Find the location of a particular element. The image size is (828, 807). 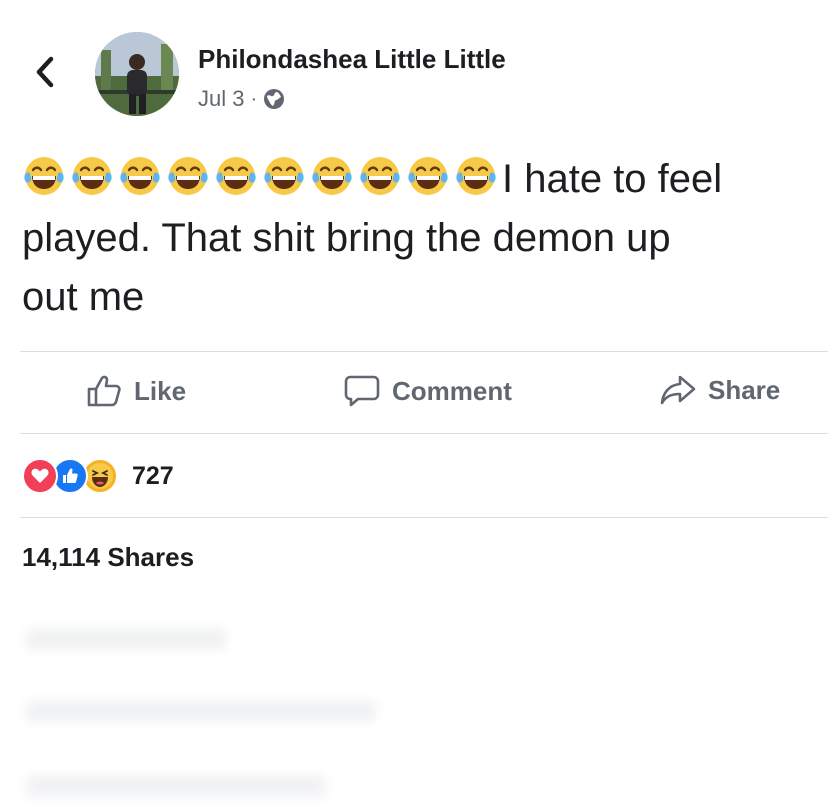

action-bar: Like Comment Share is located at coordinates (414, 393).